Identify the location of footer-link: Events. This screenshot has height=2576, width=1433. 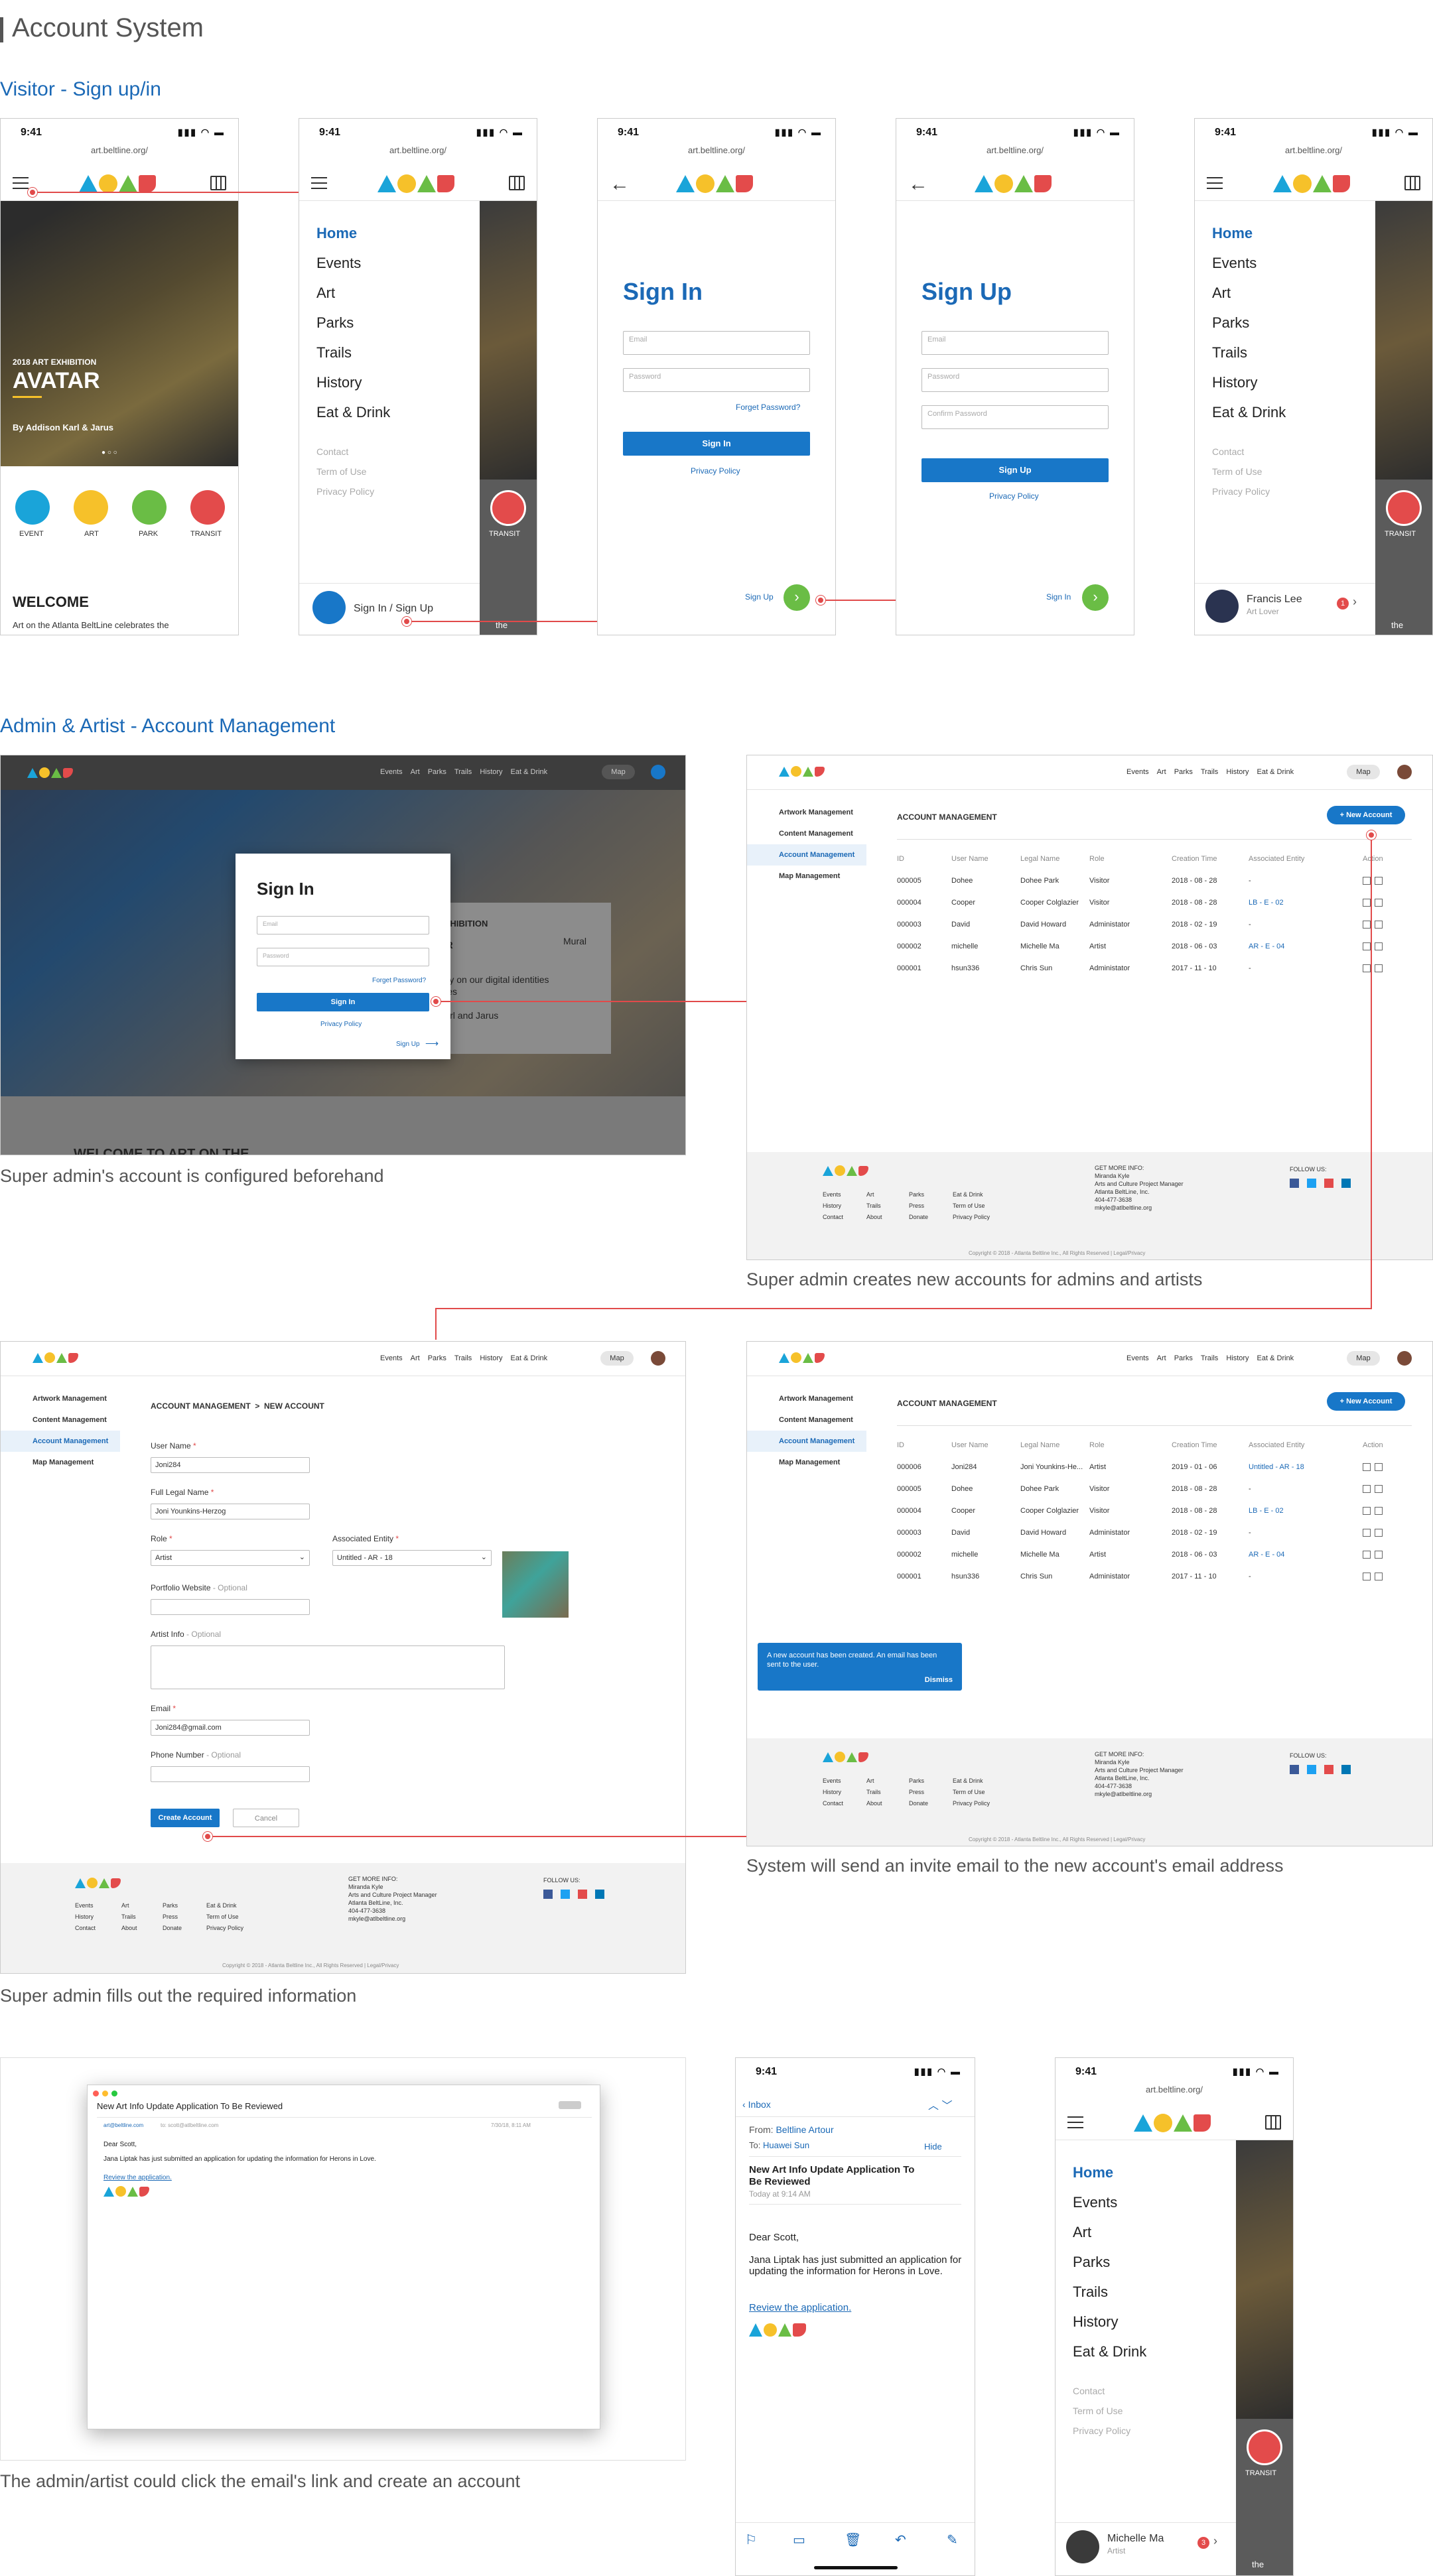
(833, 1195).